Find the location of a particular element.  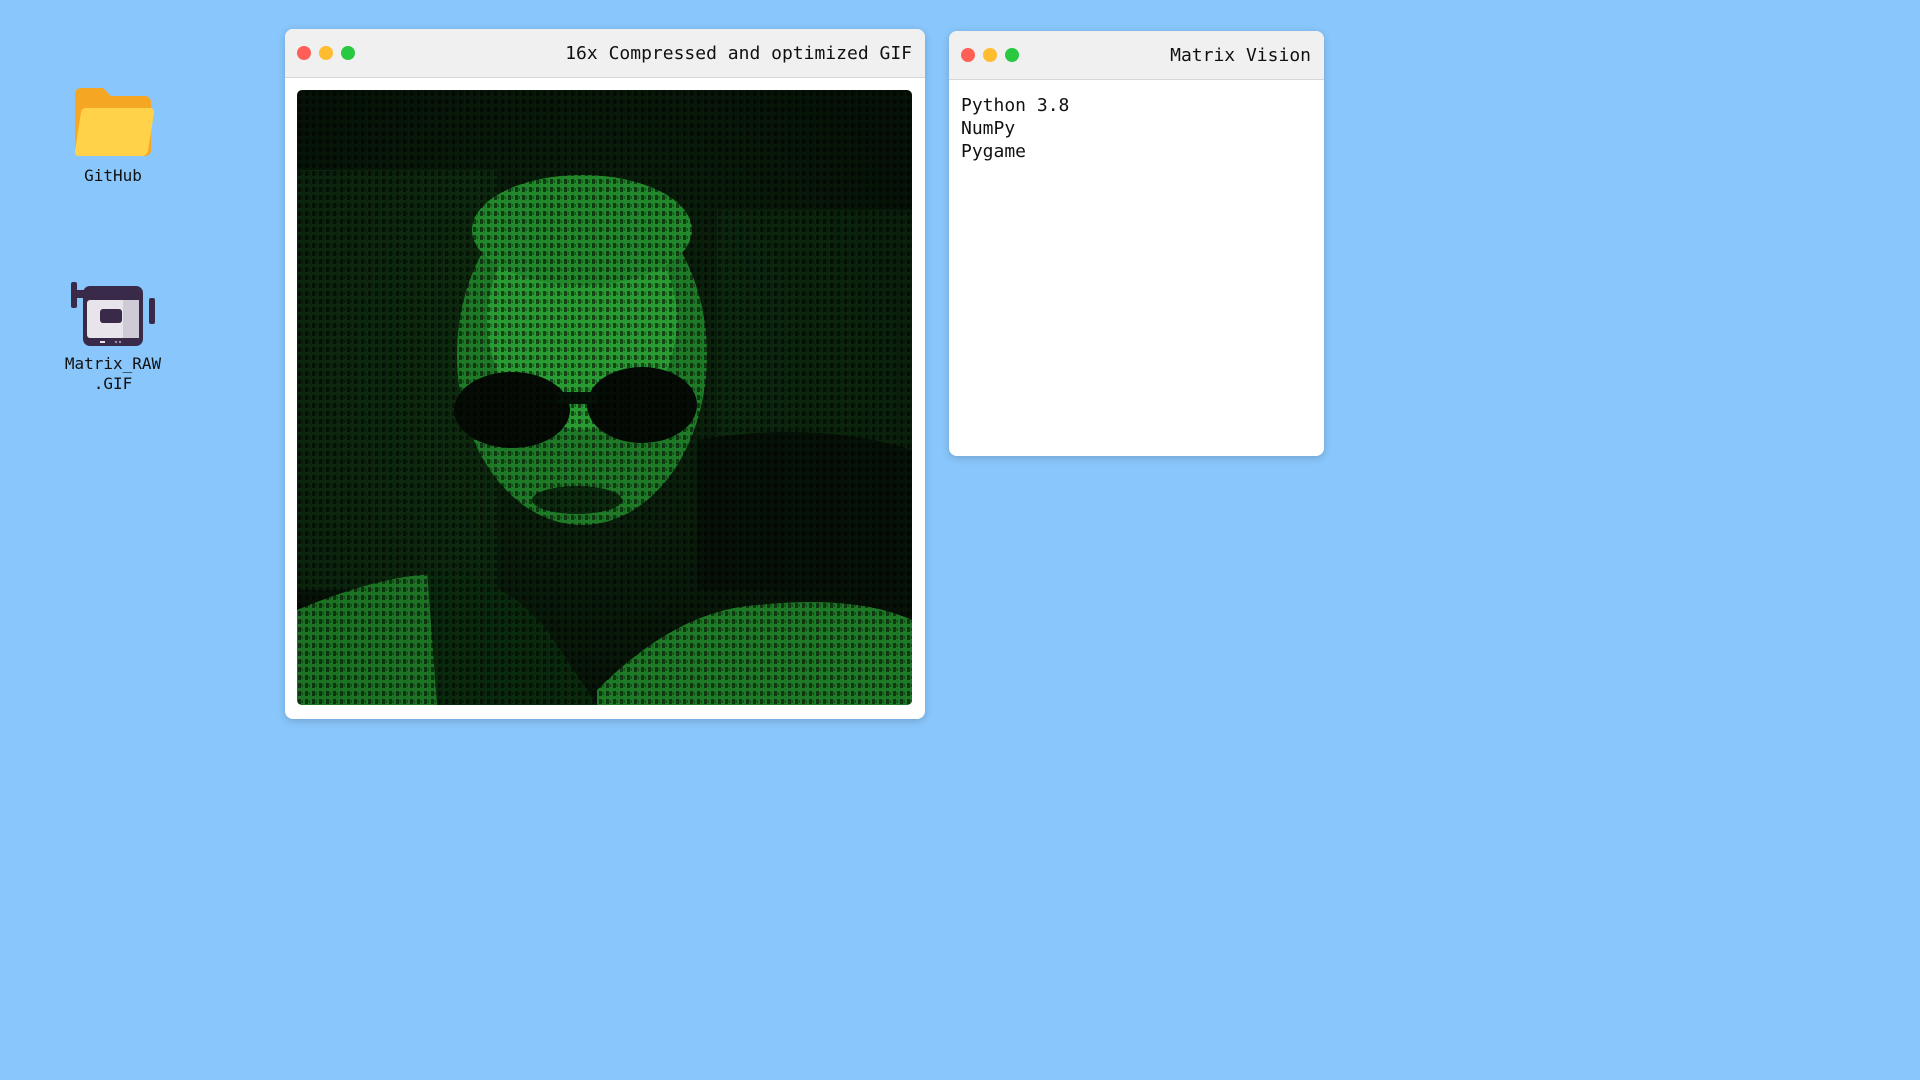

folder-icon is located at coordinates (114, 122).